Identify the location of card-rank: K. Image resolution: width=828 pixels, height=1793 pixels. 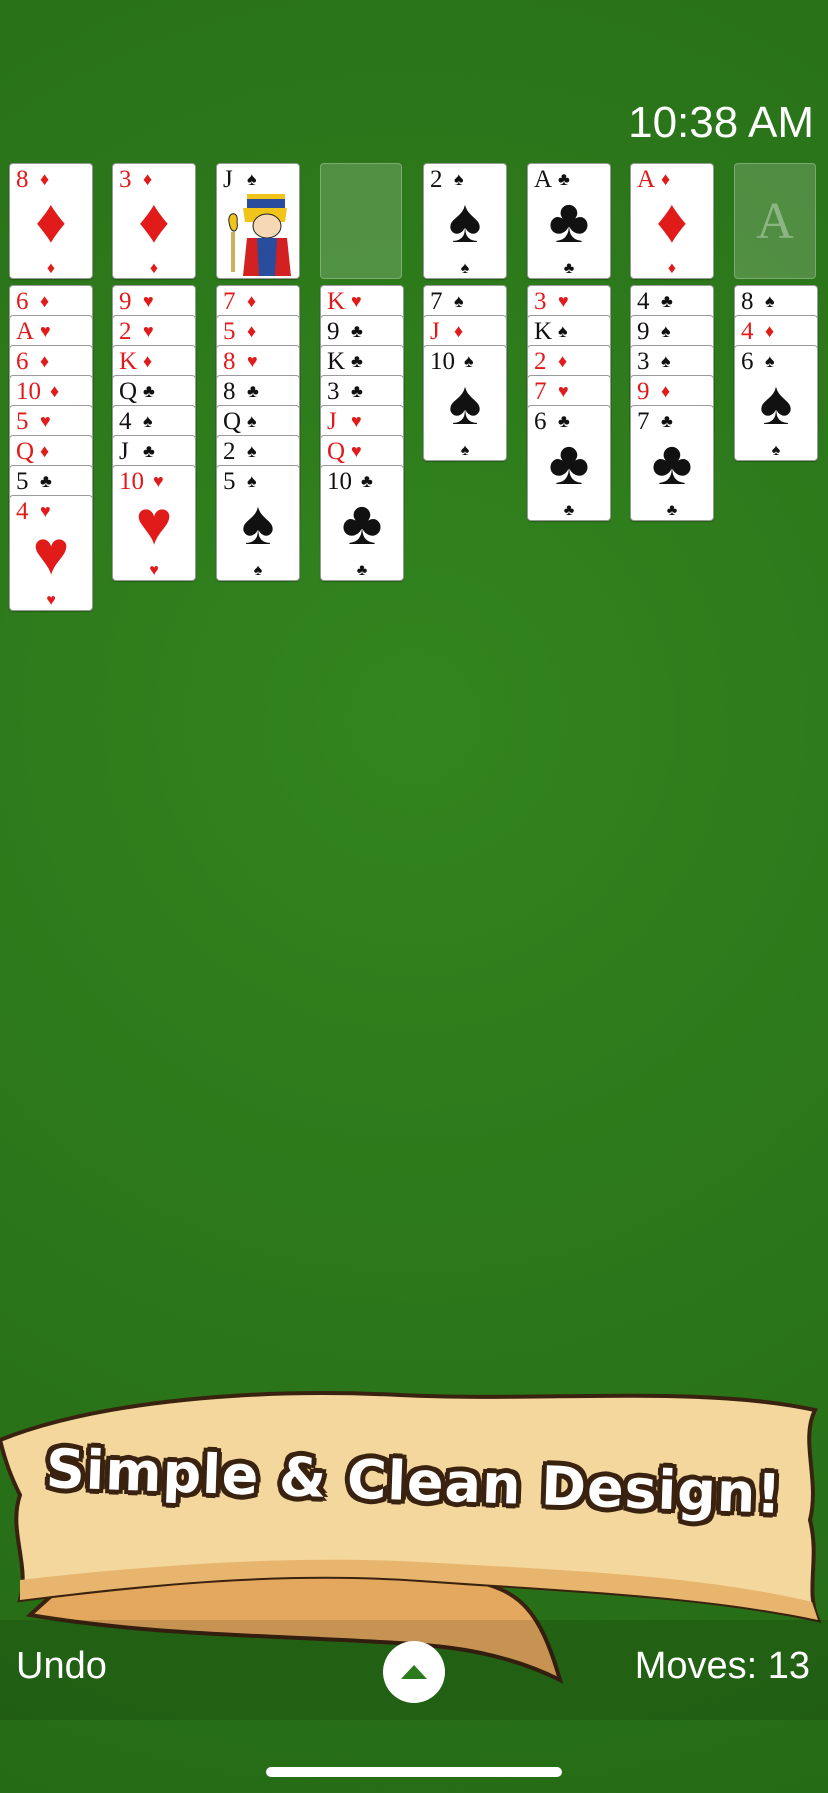
(128, 361).